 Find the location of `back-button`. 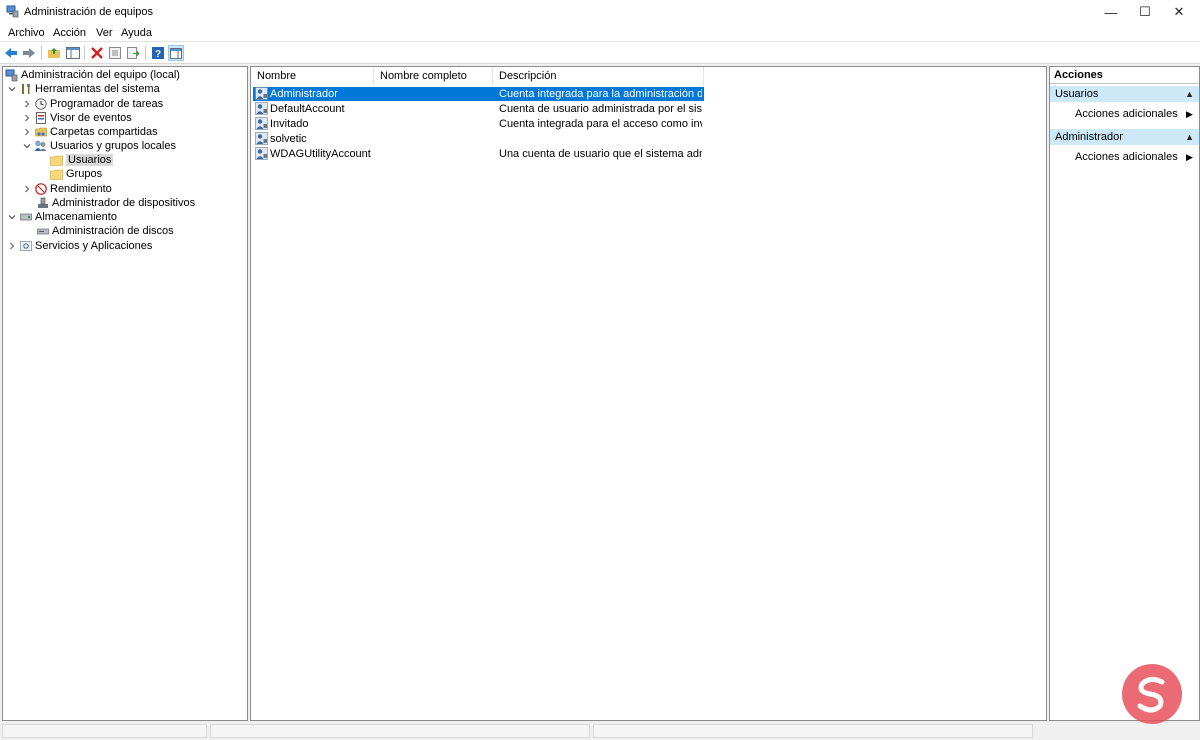

back-button is located at coordinates (11, 53).